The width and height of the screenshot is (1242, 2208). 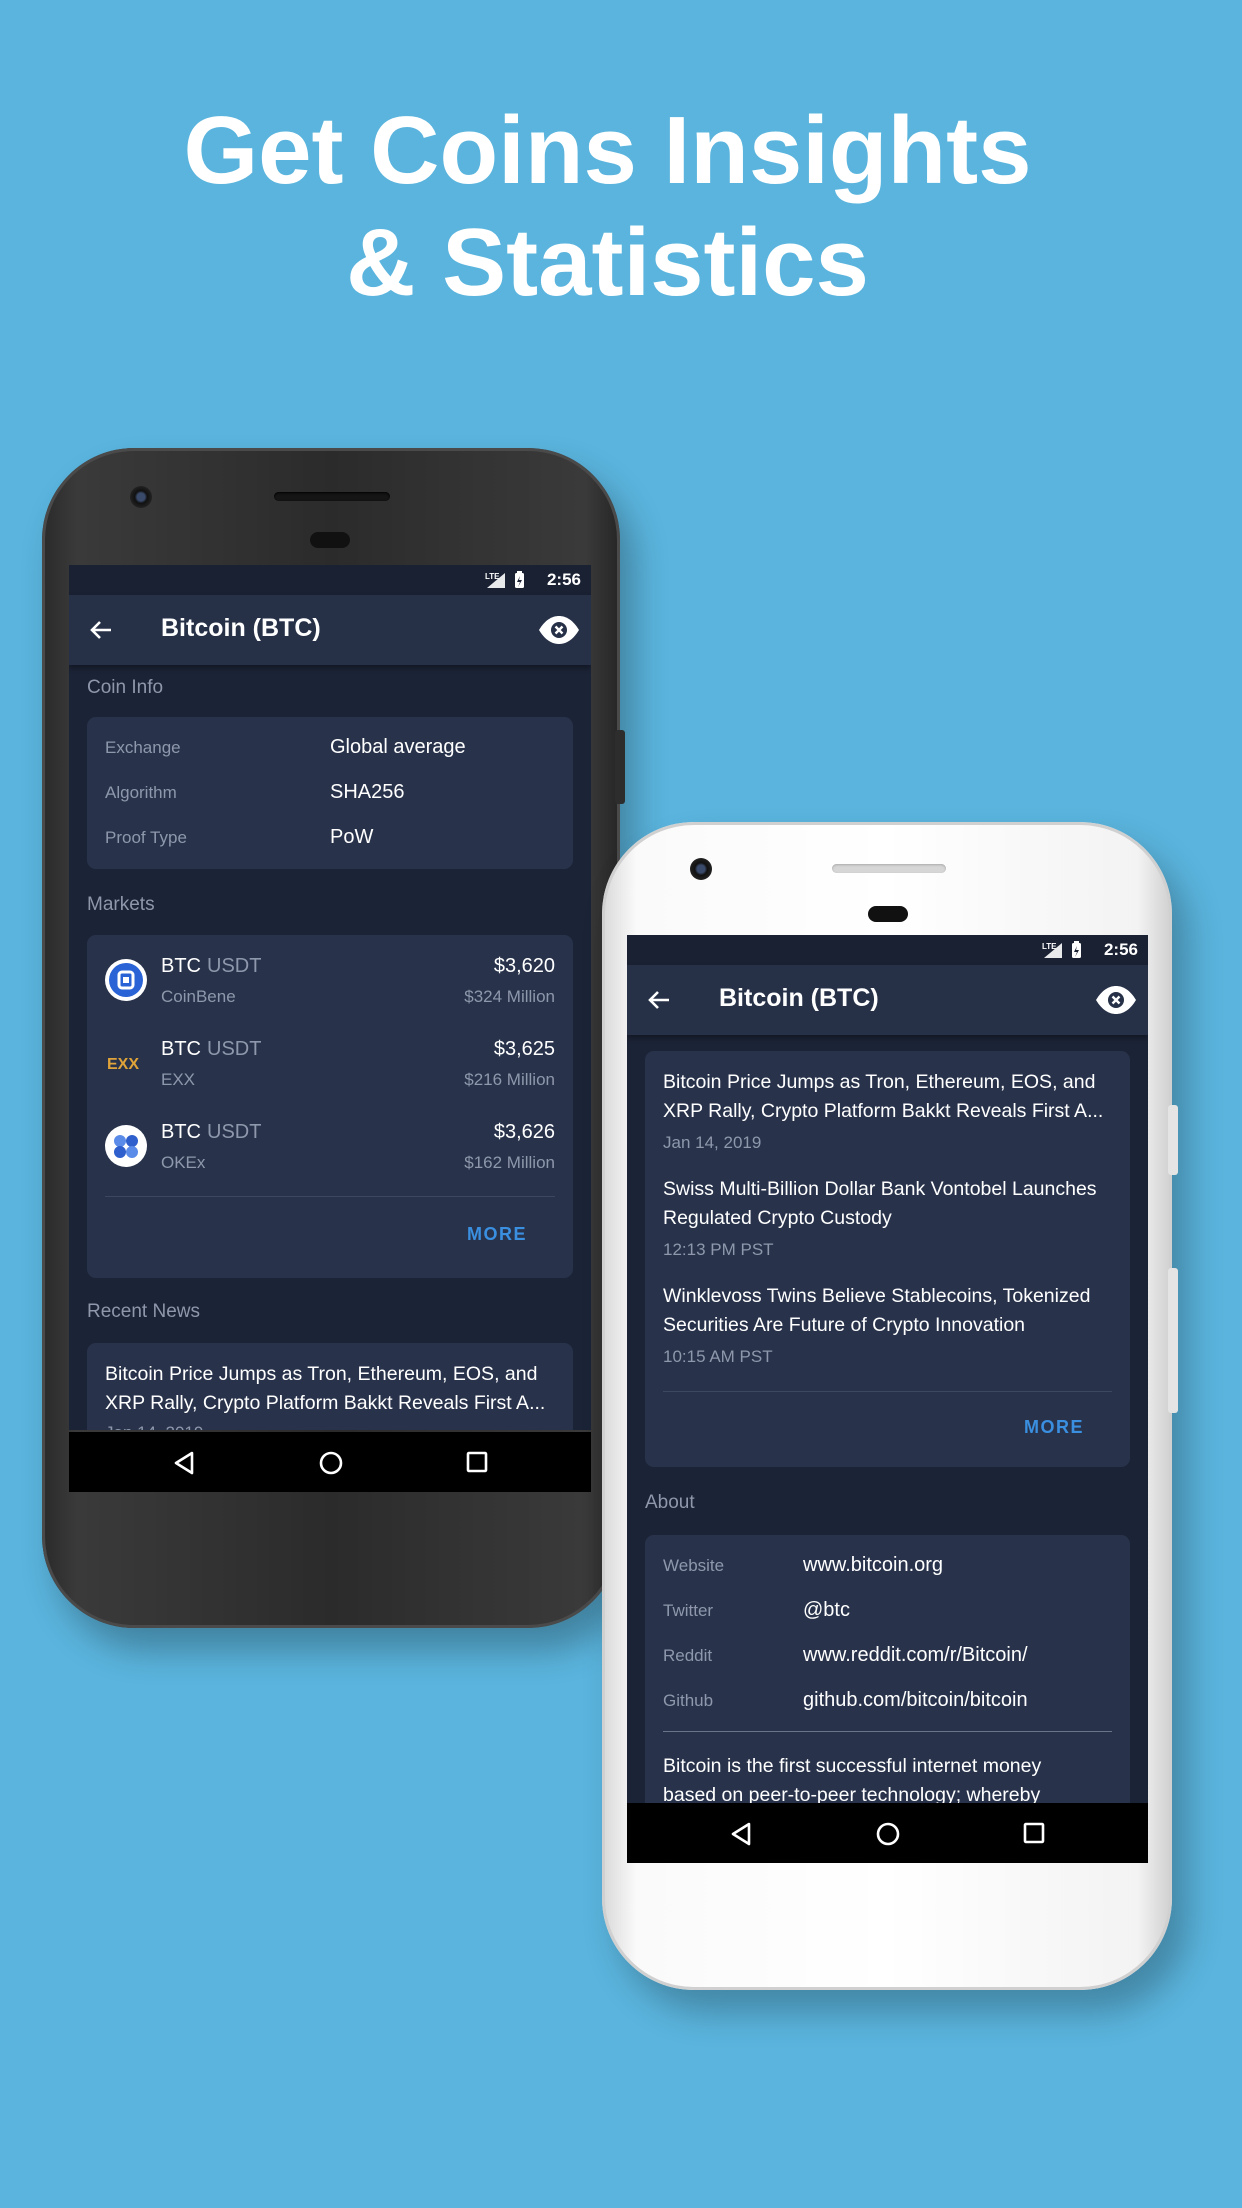 I want to click on kv-key: Github, so click(x=688, y=1700).